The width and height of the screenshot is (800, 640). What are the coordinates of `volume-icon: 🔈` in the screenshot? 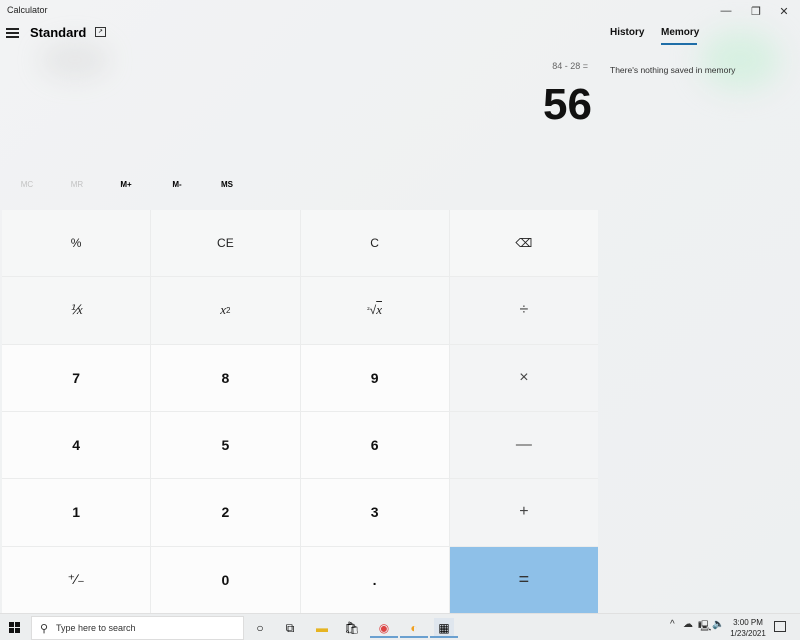 It's located at (718, 624).